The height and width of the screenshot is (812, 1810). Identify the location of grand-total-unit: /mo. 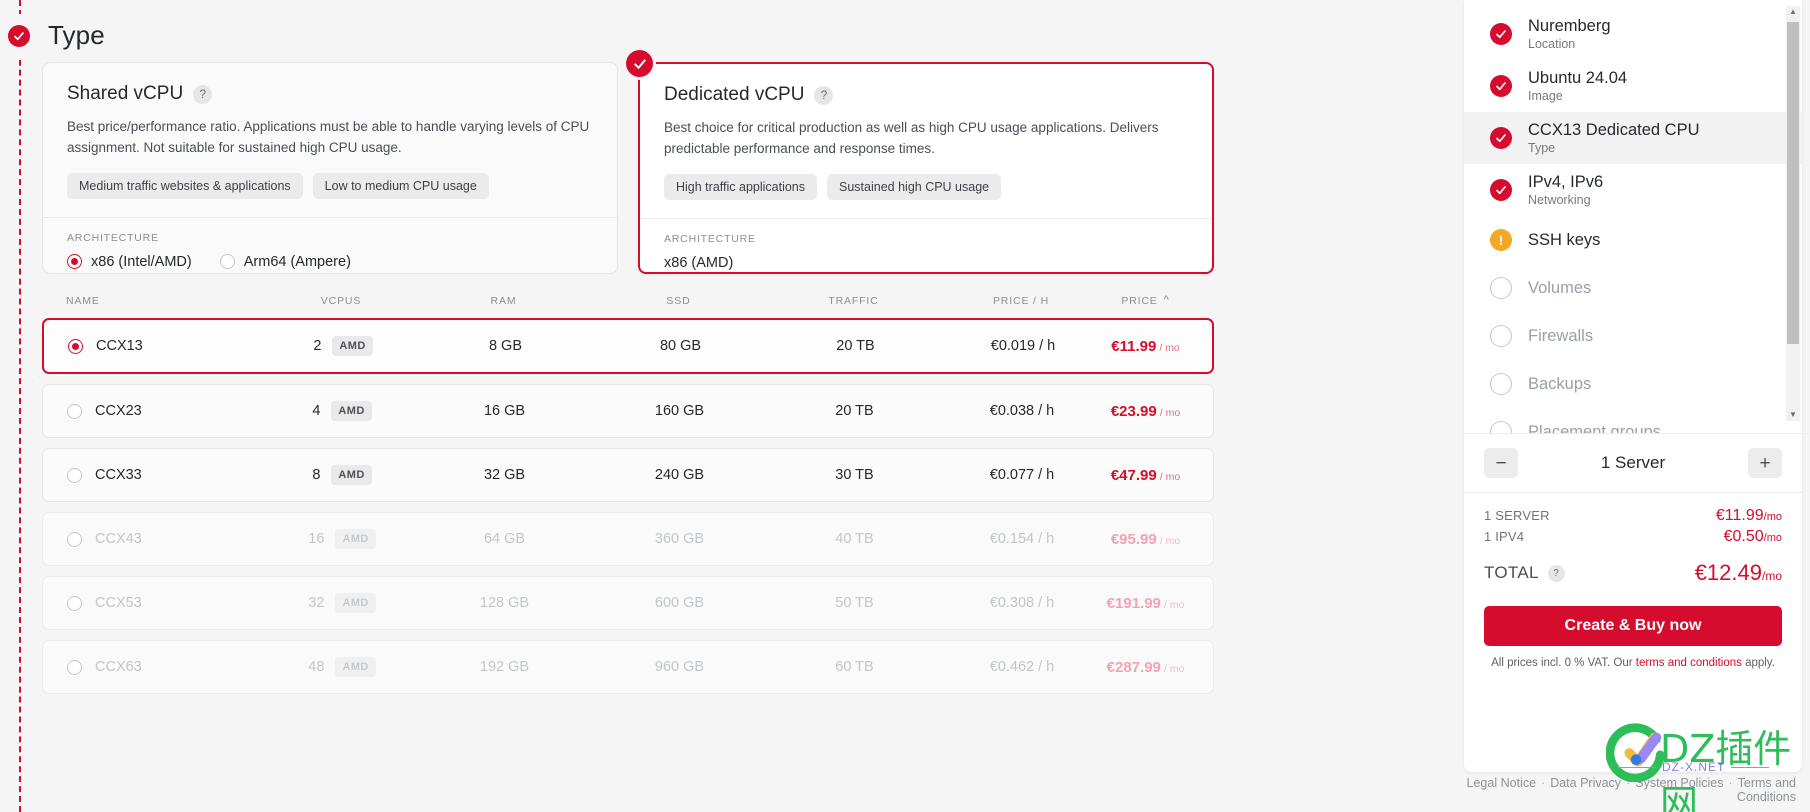
(1771, 576).